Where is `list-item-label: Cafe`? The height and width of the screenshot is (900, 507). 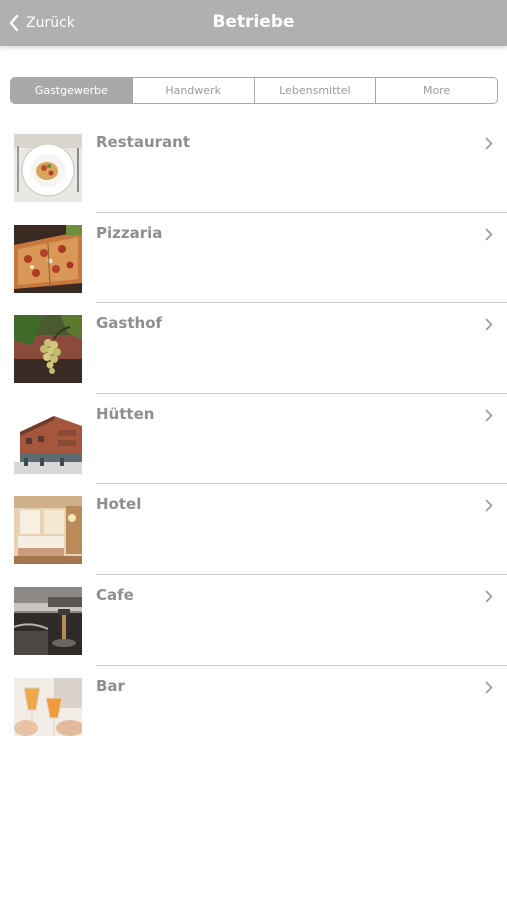 list-item-label: Cafe is located at coordinates (115, 594).